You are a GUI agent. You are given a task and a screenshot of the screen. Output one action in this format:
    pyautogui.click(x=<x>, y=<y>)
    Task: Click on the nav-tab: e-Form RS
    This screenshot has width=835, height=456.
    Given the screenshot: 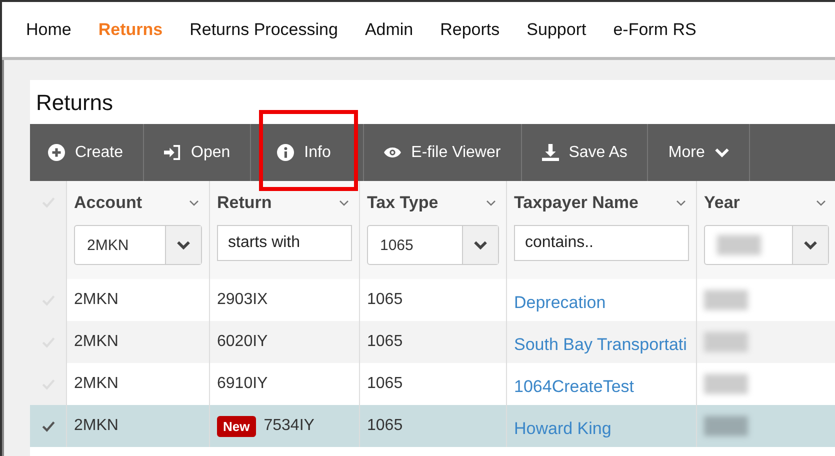 What is the action you would take?
    pyautogui.click(x=654, y=30)
    